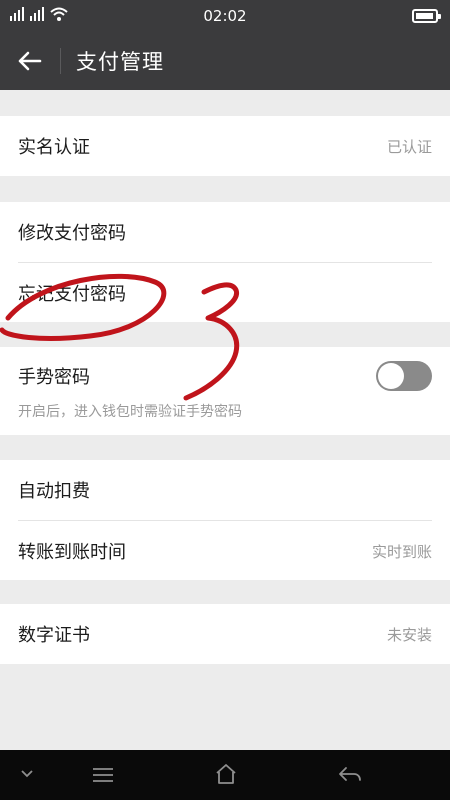  Describe the element at coordinates (103, 775) in the screenshot. I see `menu-icon` at that location.